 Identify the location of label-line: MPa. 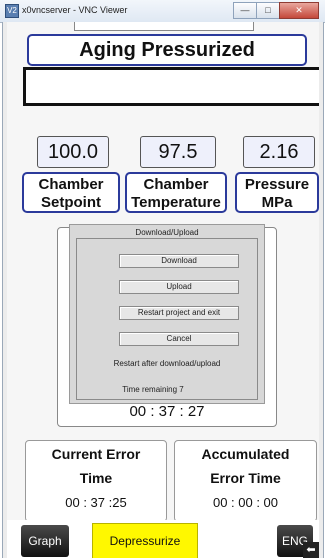
(277, 202).